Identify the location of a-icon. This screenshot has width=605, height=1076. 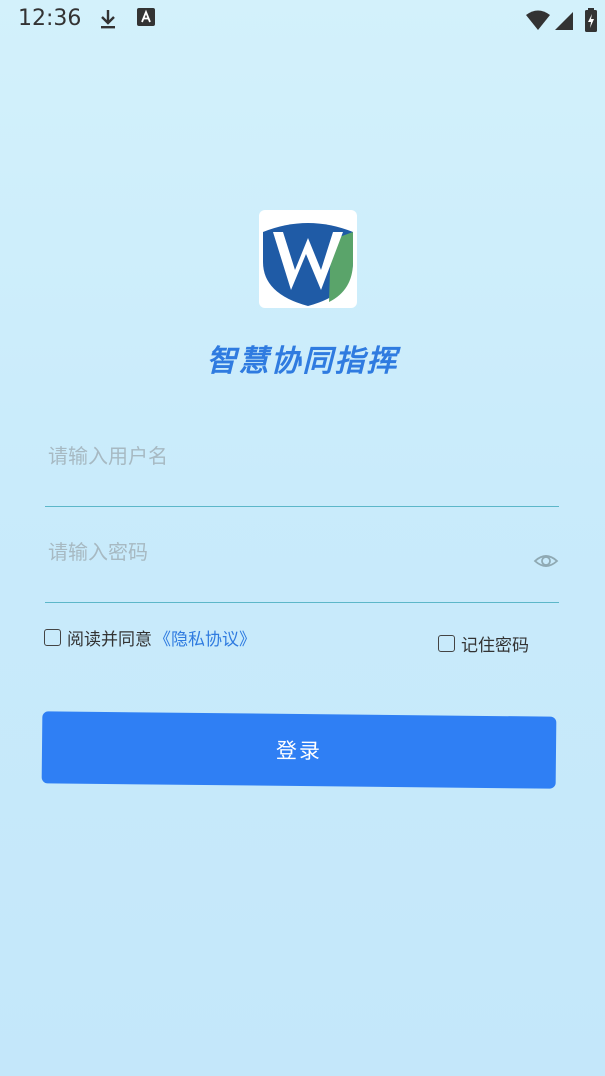
(146, 19).